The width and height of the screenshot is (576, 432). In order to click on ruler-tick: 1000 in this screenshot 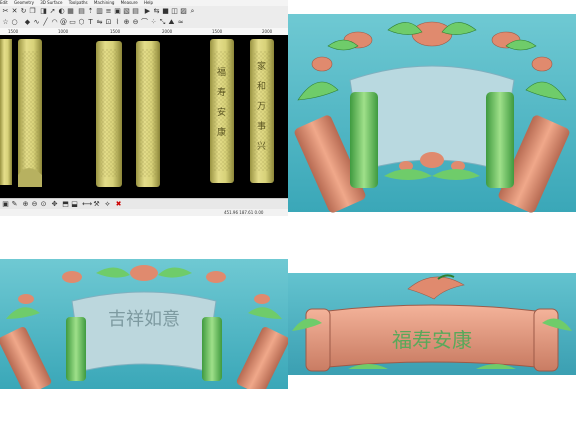, I will do `click(63, 31)`.